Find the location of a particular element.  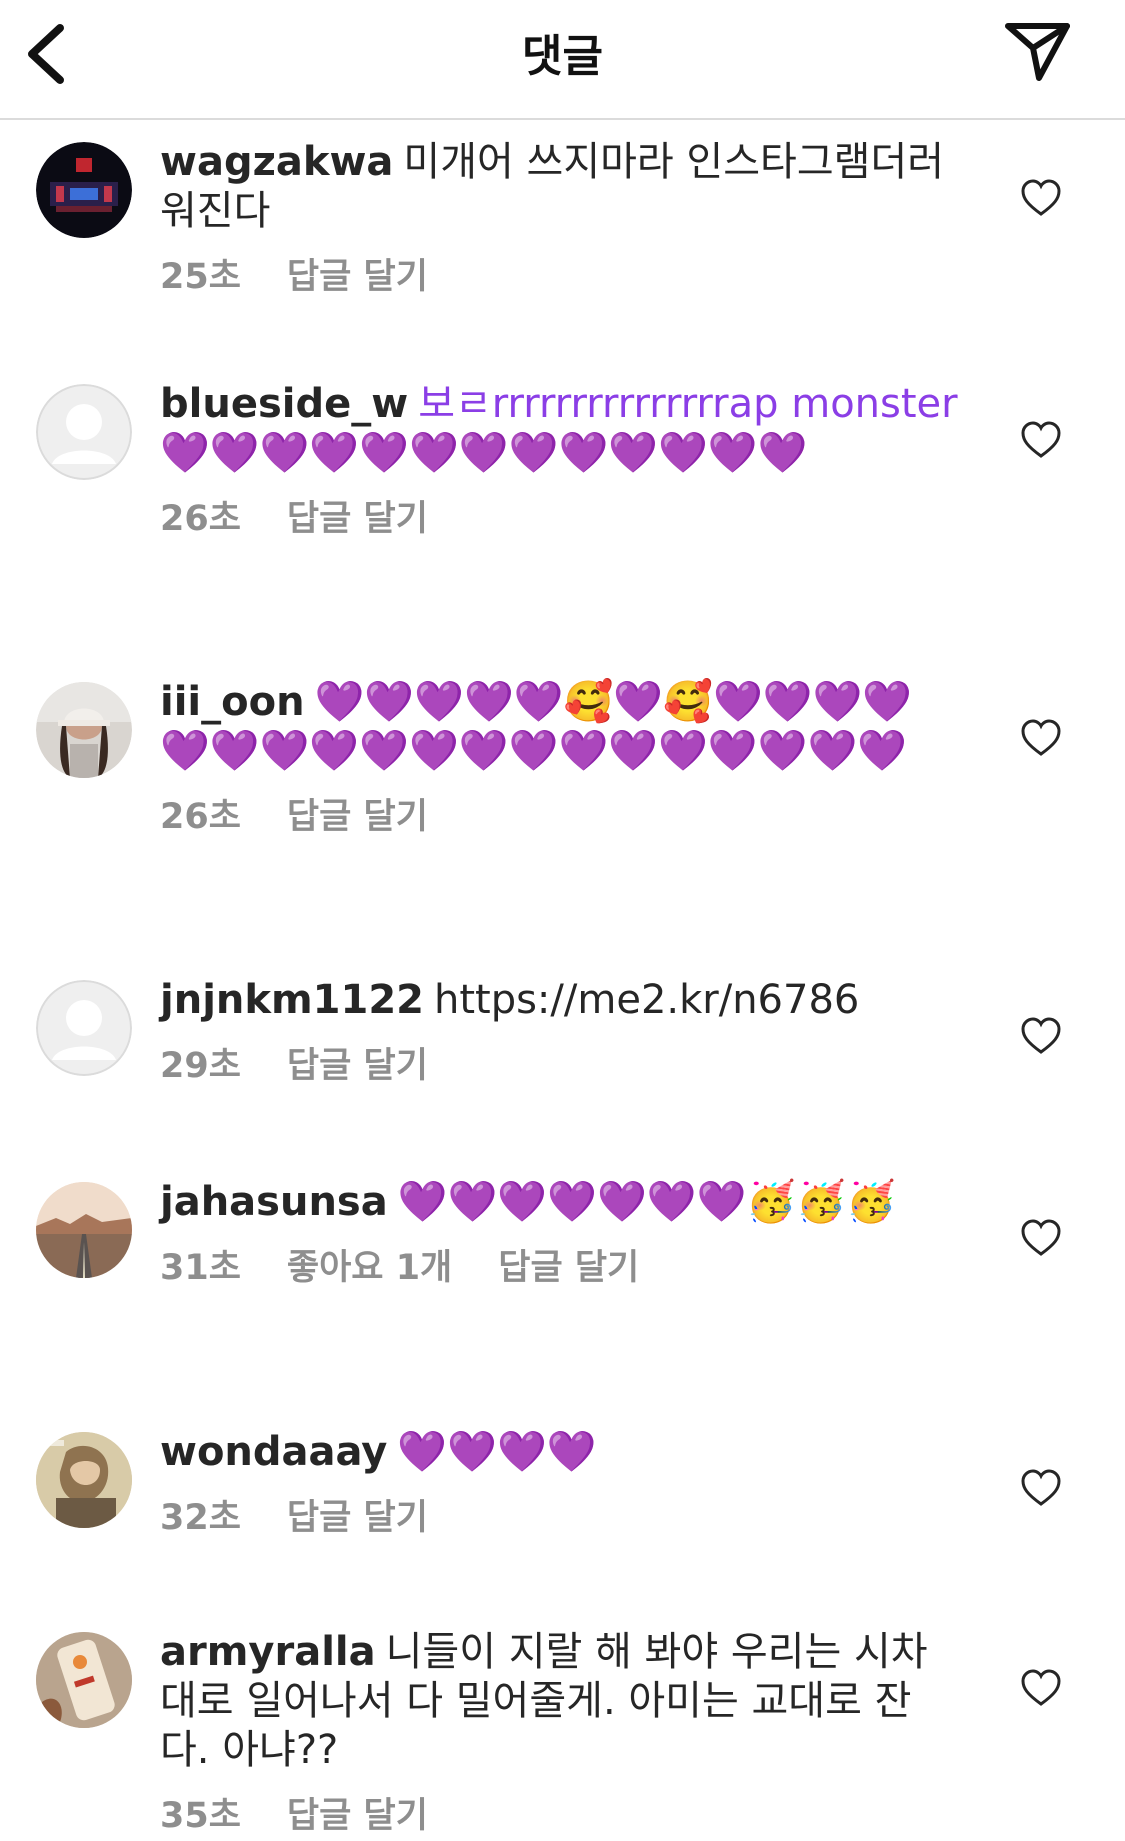

comment-link: https://me2.kr/n6786 is located at coordinates (646, 1000).